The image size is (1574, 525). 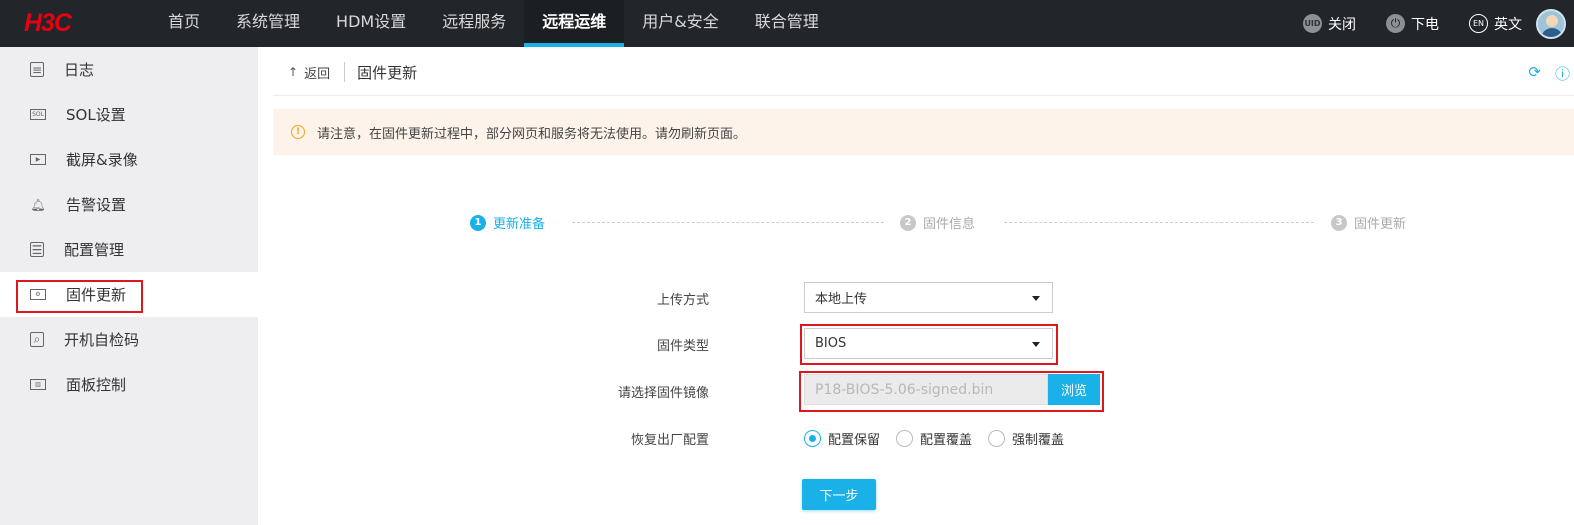 I want to click on uid-toggle: UID 关闭, so click(x=1329, y=24).